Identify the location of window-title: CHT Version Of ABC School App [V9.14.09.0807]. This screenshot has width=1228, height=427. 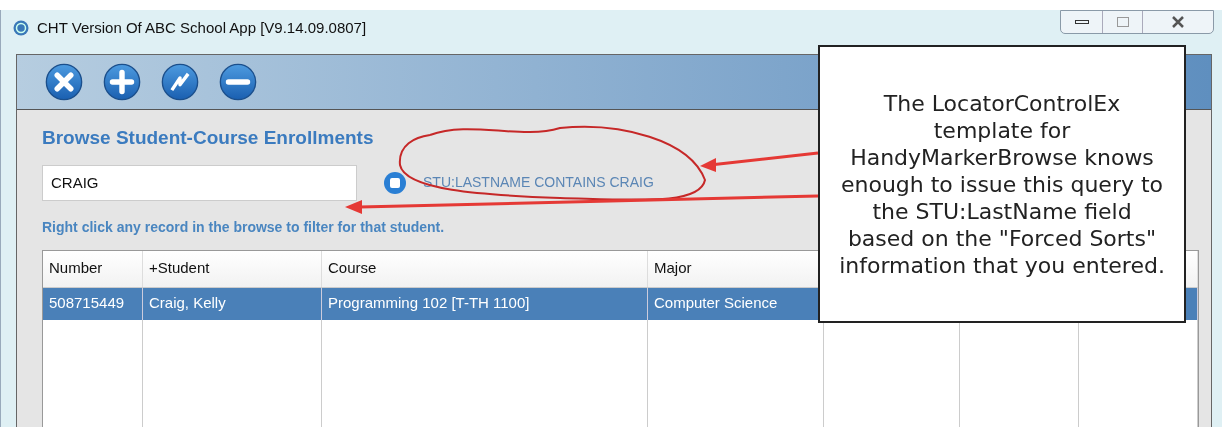
(202, 27).